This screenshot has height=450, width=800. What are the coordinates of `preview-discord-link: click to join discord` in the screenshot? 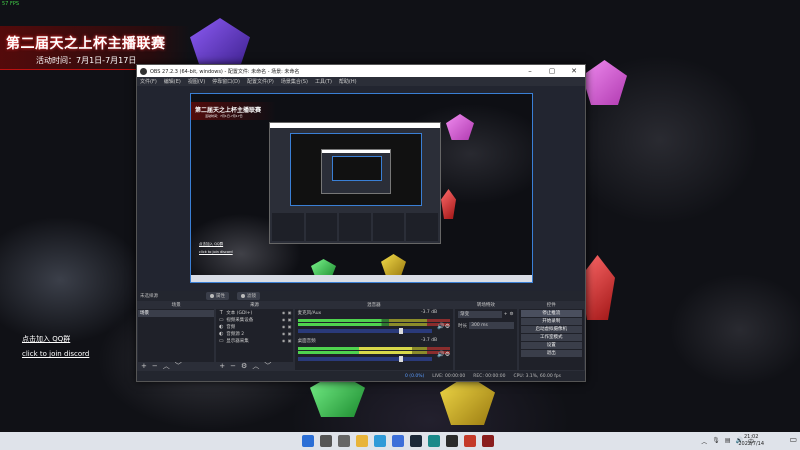 It's located at (216, 252).